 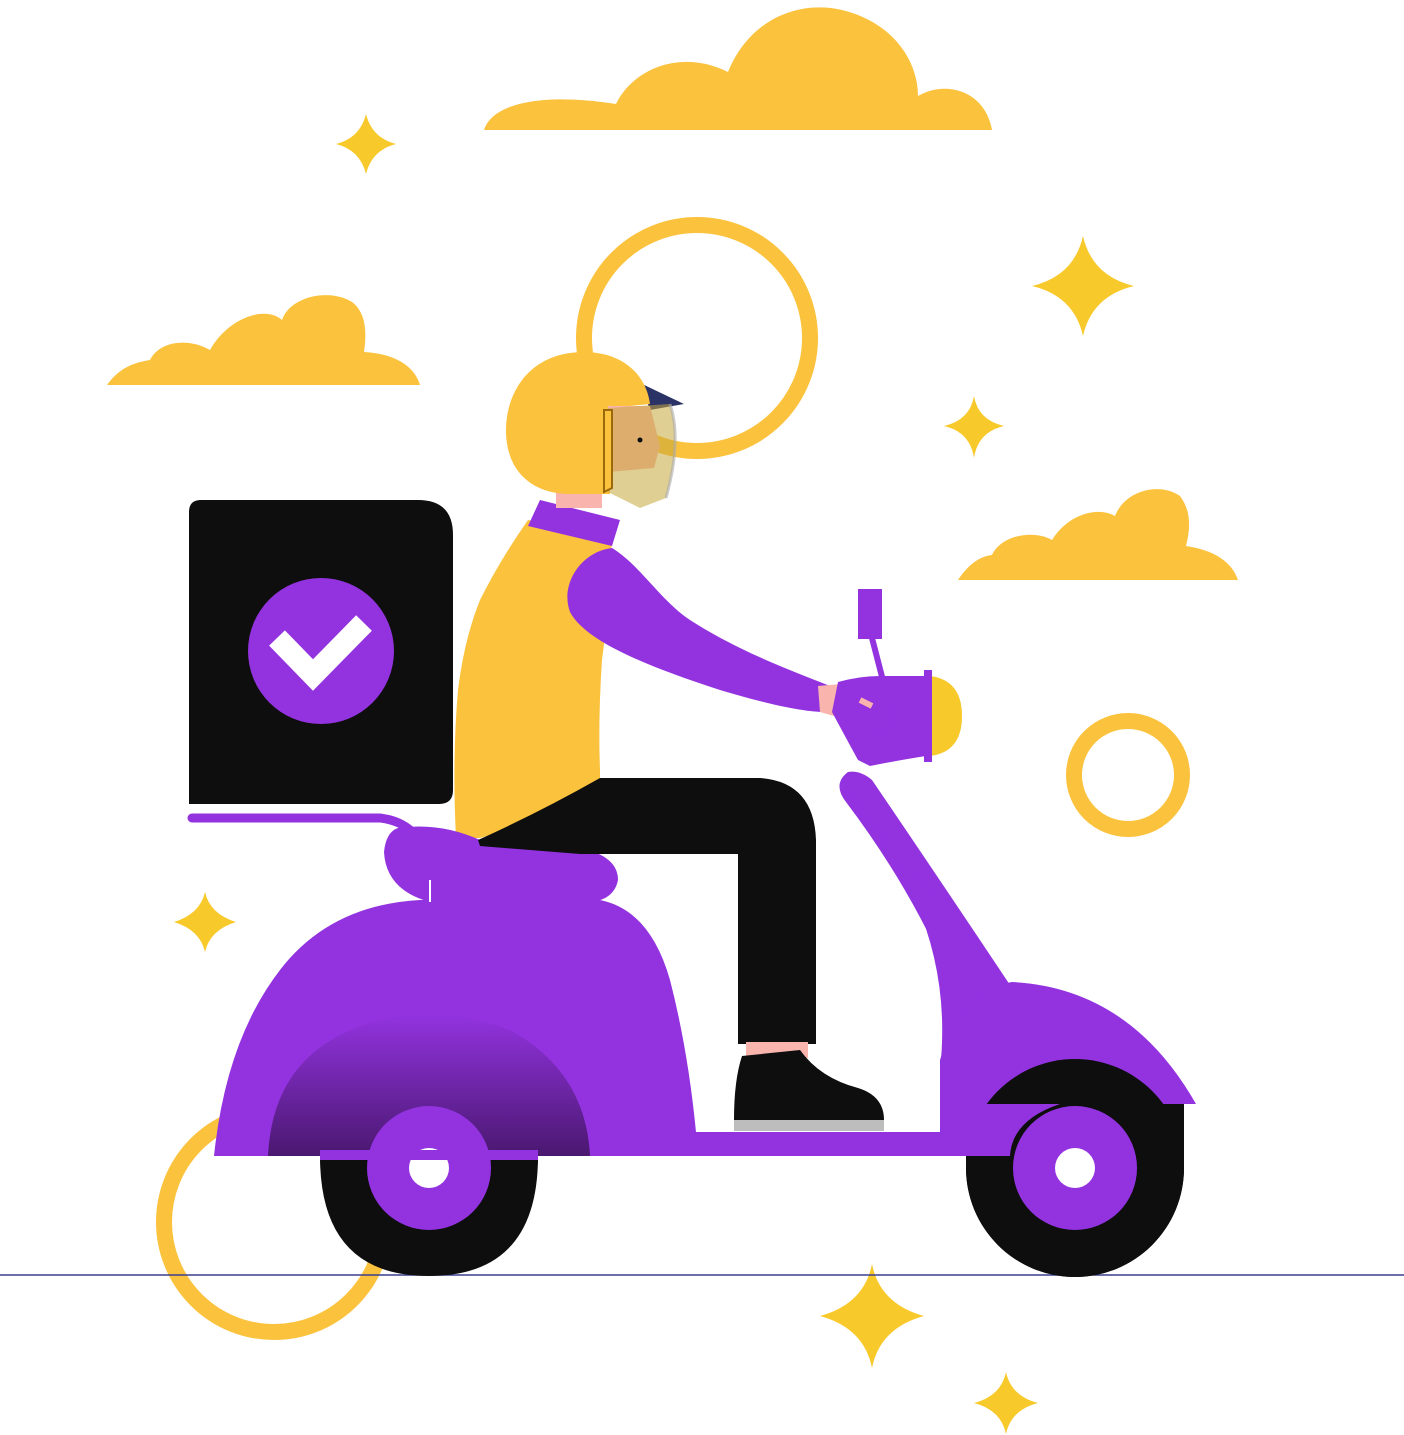 I want to click on delivery-box, so click(x=321, y=652).